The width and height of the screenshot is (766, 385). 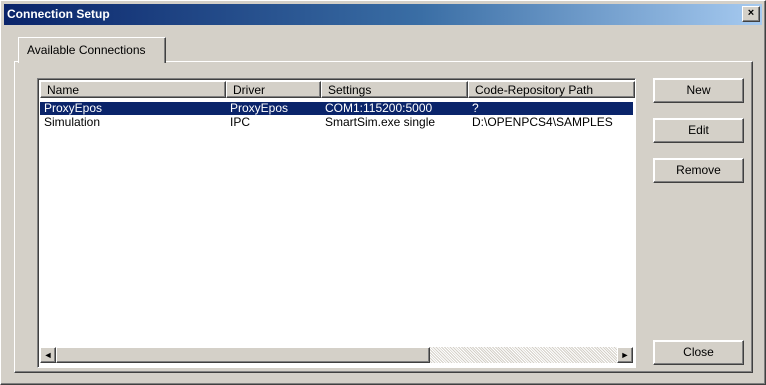 I want to click on cell-settings: COM1:115200:5000, so click(x=394, y=108).